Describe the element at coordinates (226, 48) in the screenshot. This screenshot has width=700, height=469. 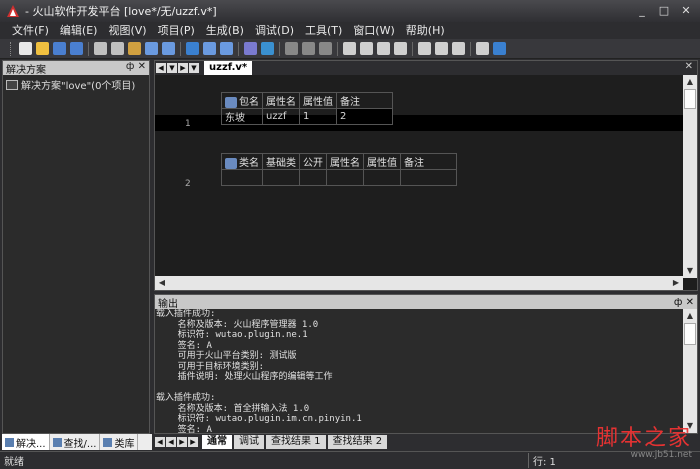
I see `forward-icon` at that location.